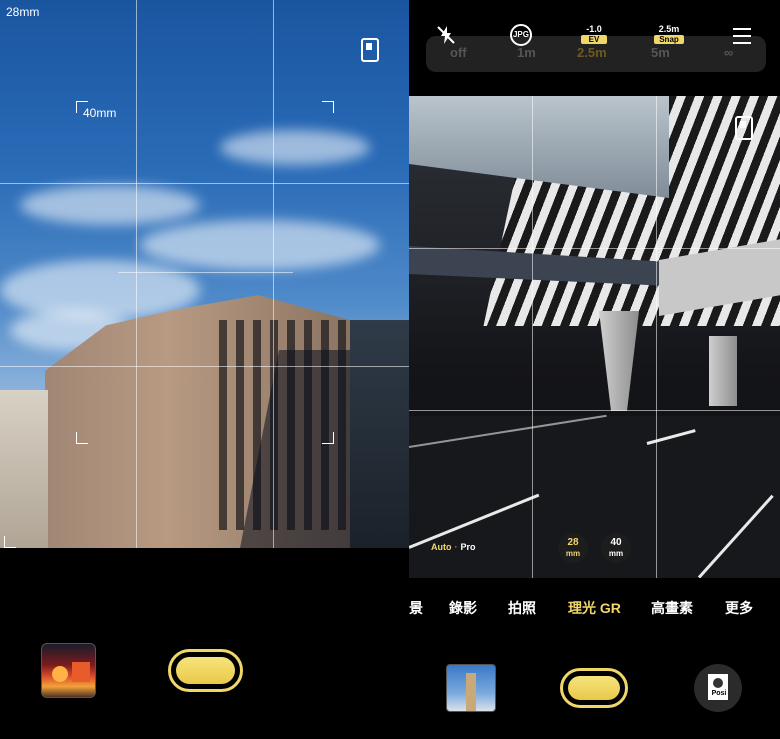  Describe the element at coordinates (24, 469) in the screenshot. I see `building-left` at that location.